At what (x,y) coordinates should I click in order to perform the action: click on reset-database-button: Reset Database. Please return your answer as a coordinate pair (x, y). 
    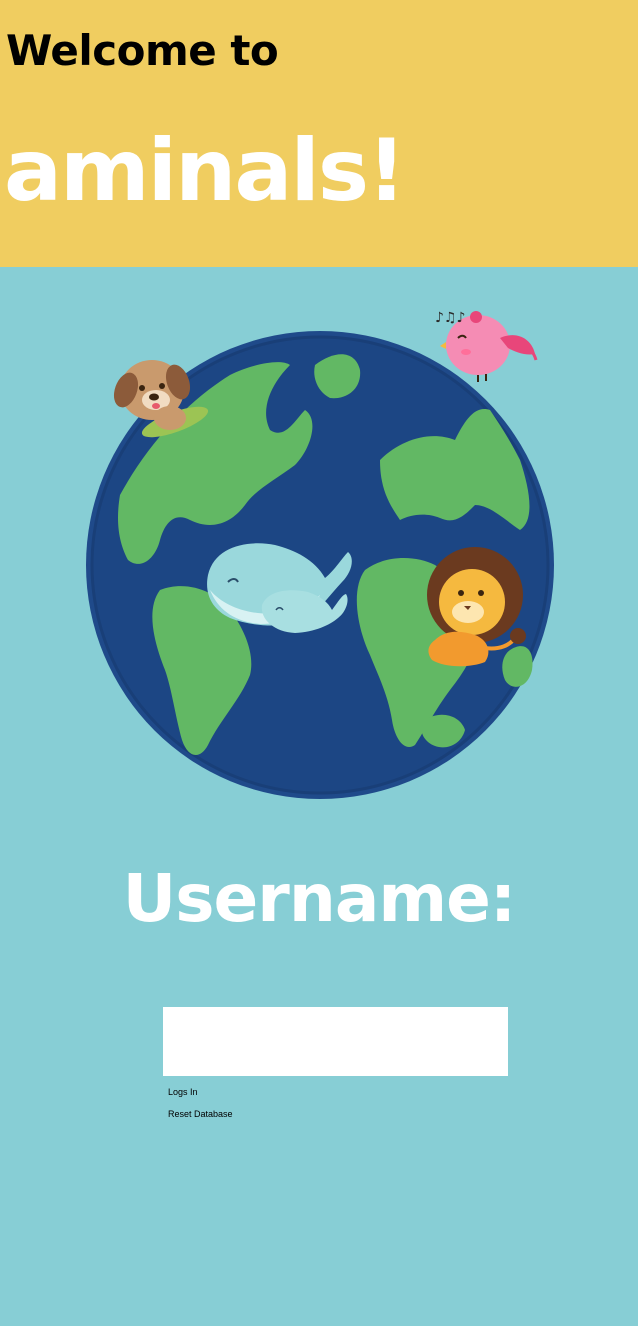
    Looking at the image, I should click on (200, 1114).